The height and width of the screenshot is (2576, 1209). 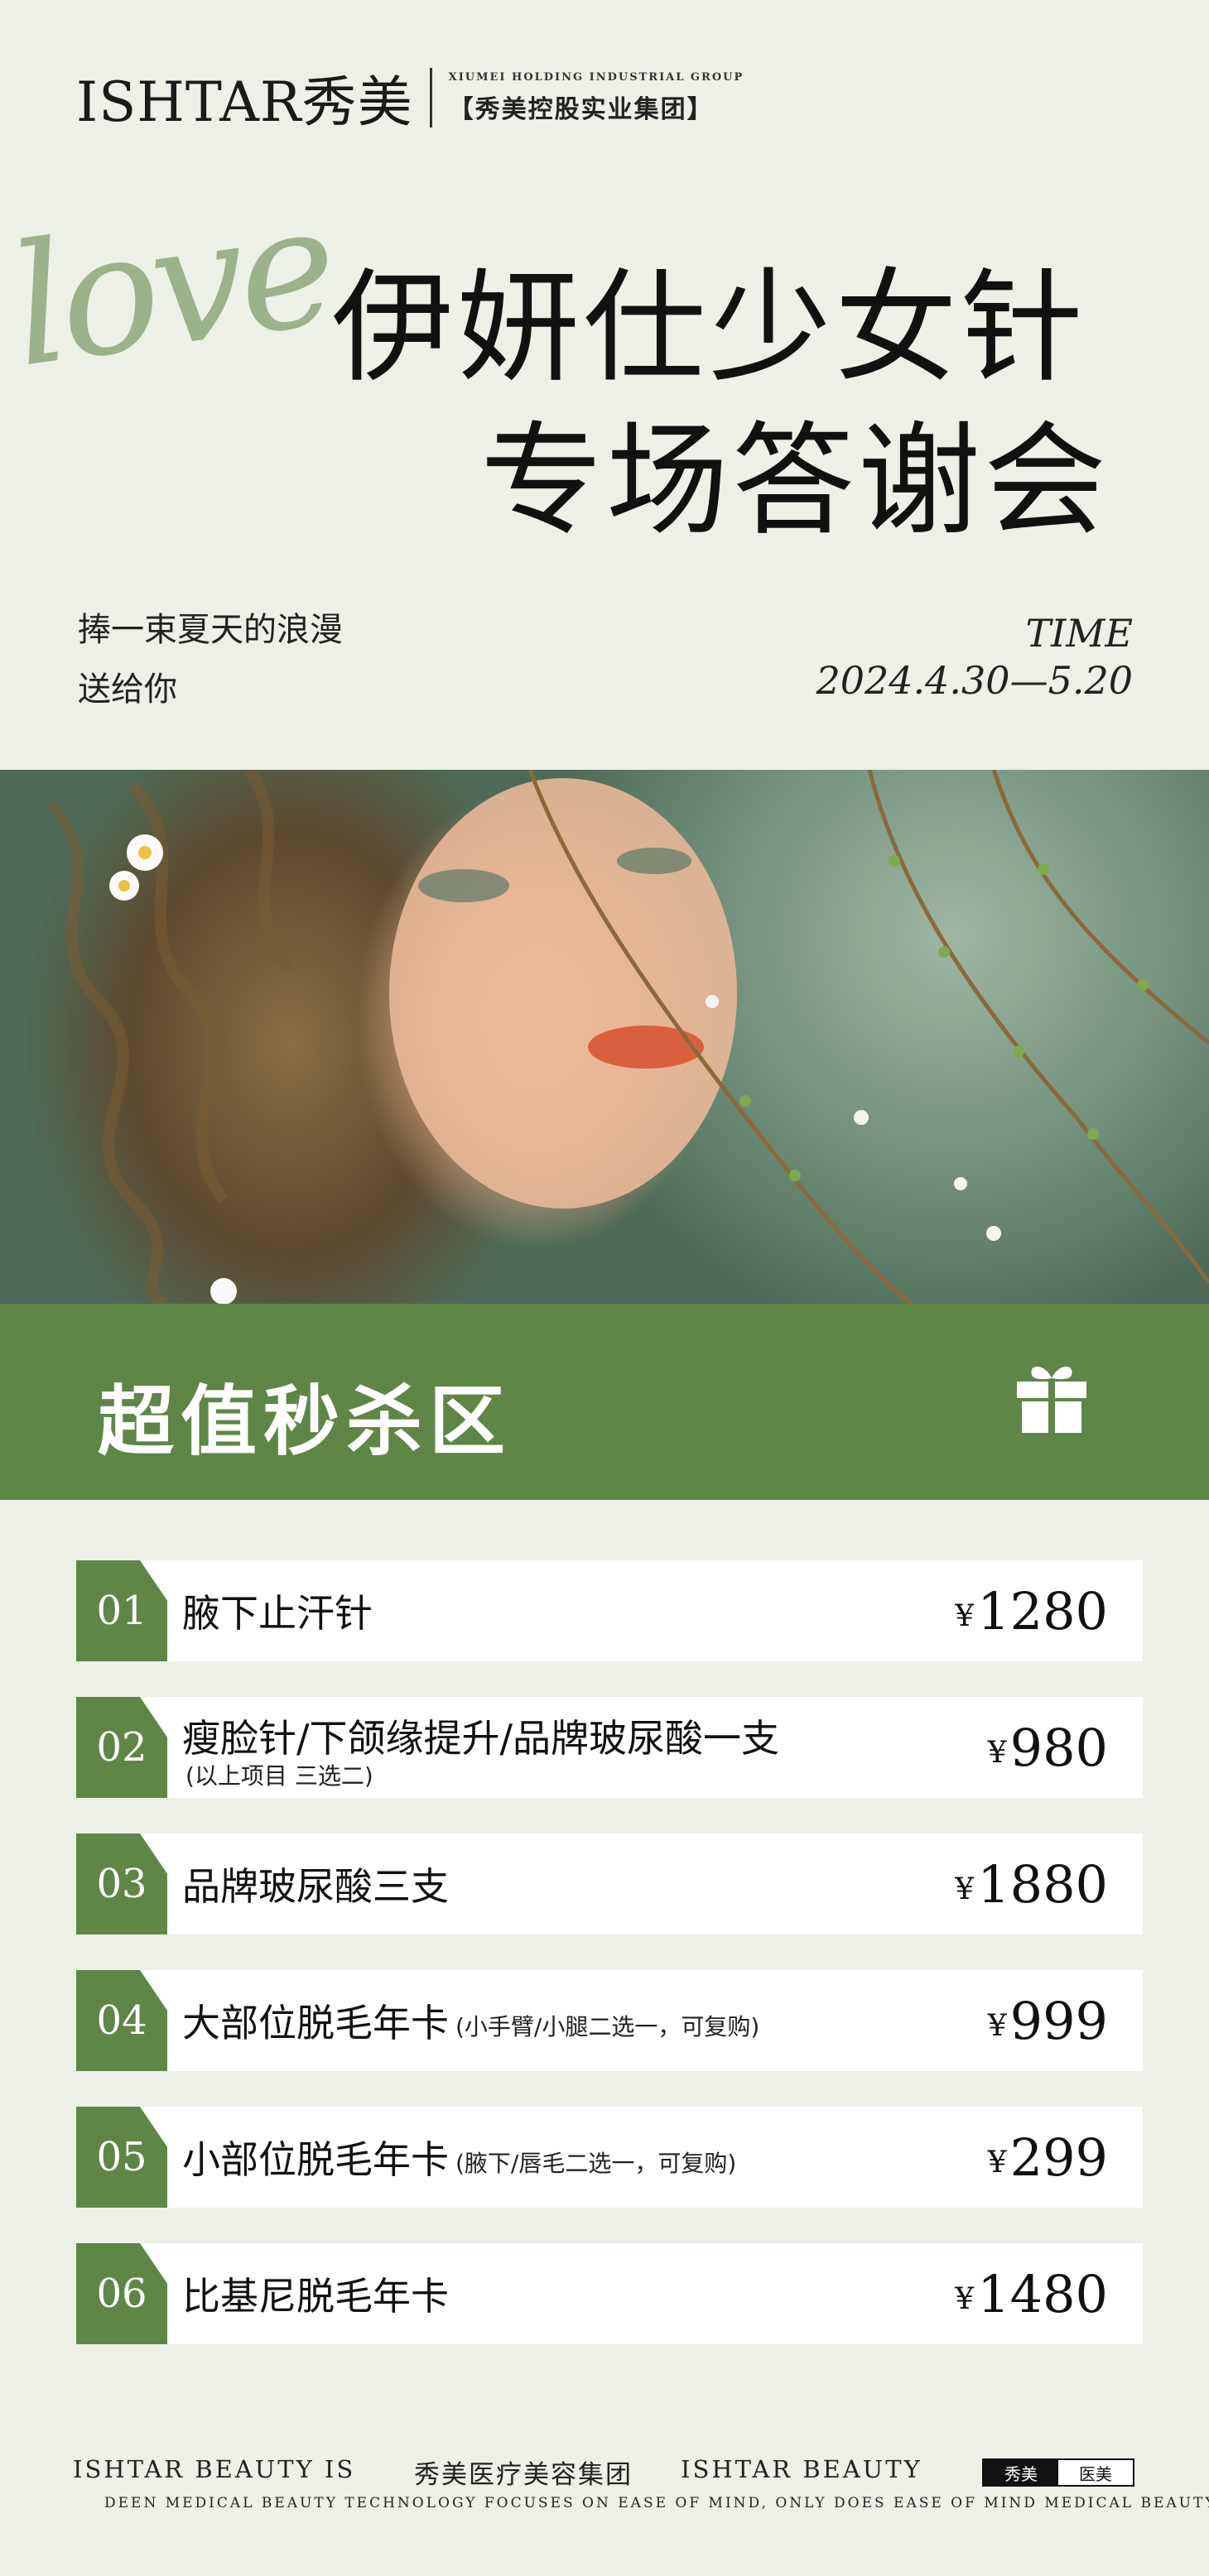 I want to click on footer-group-cn: 秀美医疗美容集团, so click(x=523, y=2475).